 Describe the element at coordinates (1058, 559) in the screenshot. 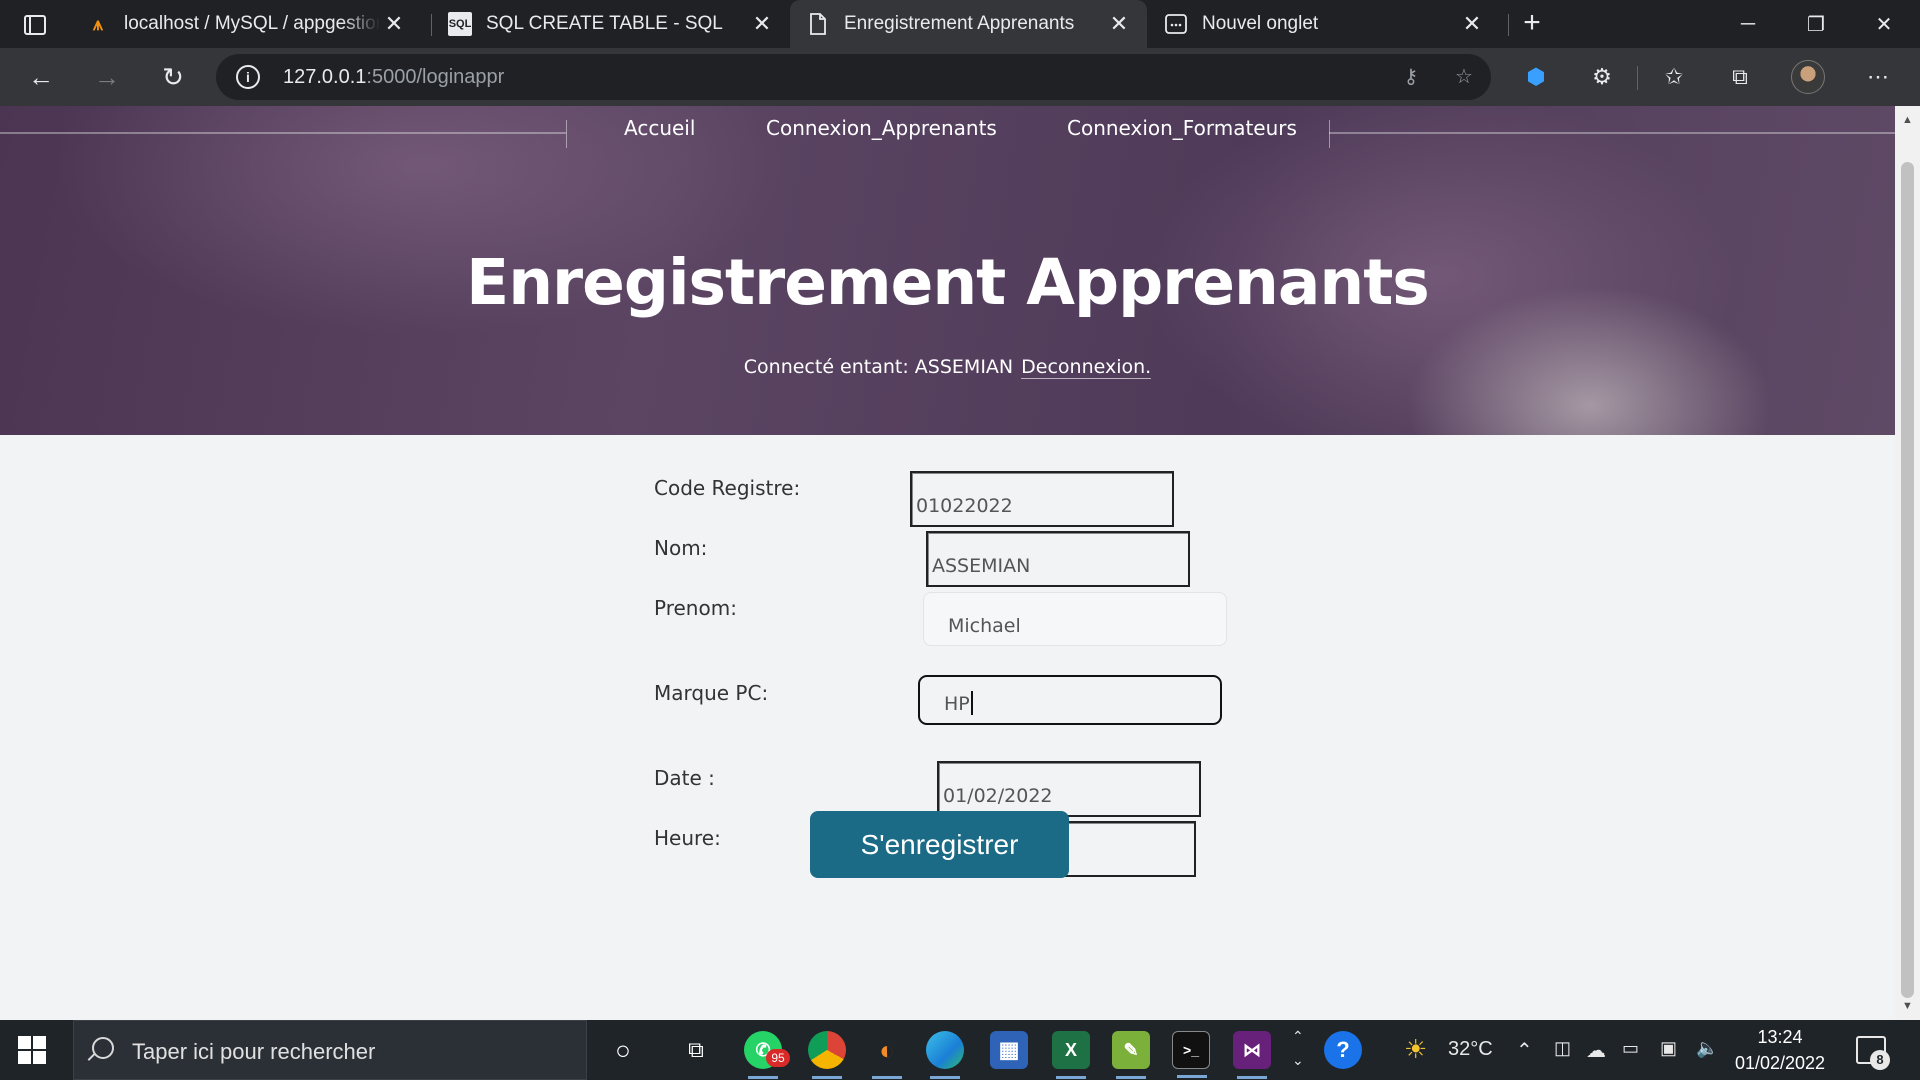

I see `nom-input: ASSEMIAN` at that location.